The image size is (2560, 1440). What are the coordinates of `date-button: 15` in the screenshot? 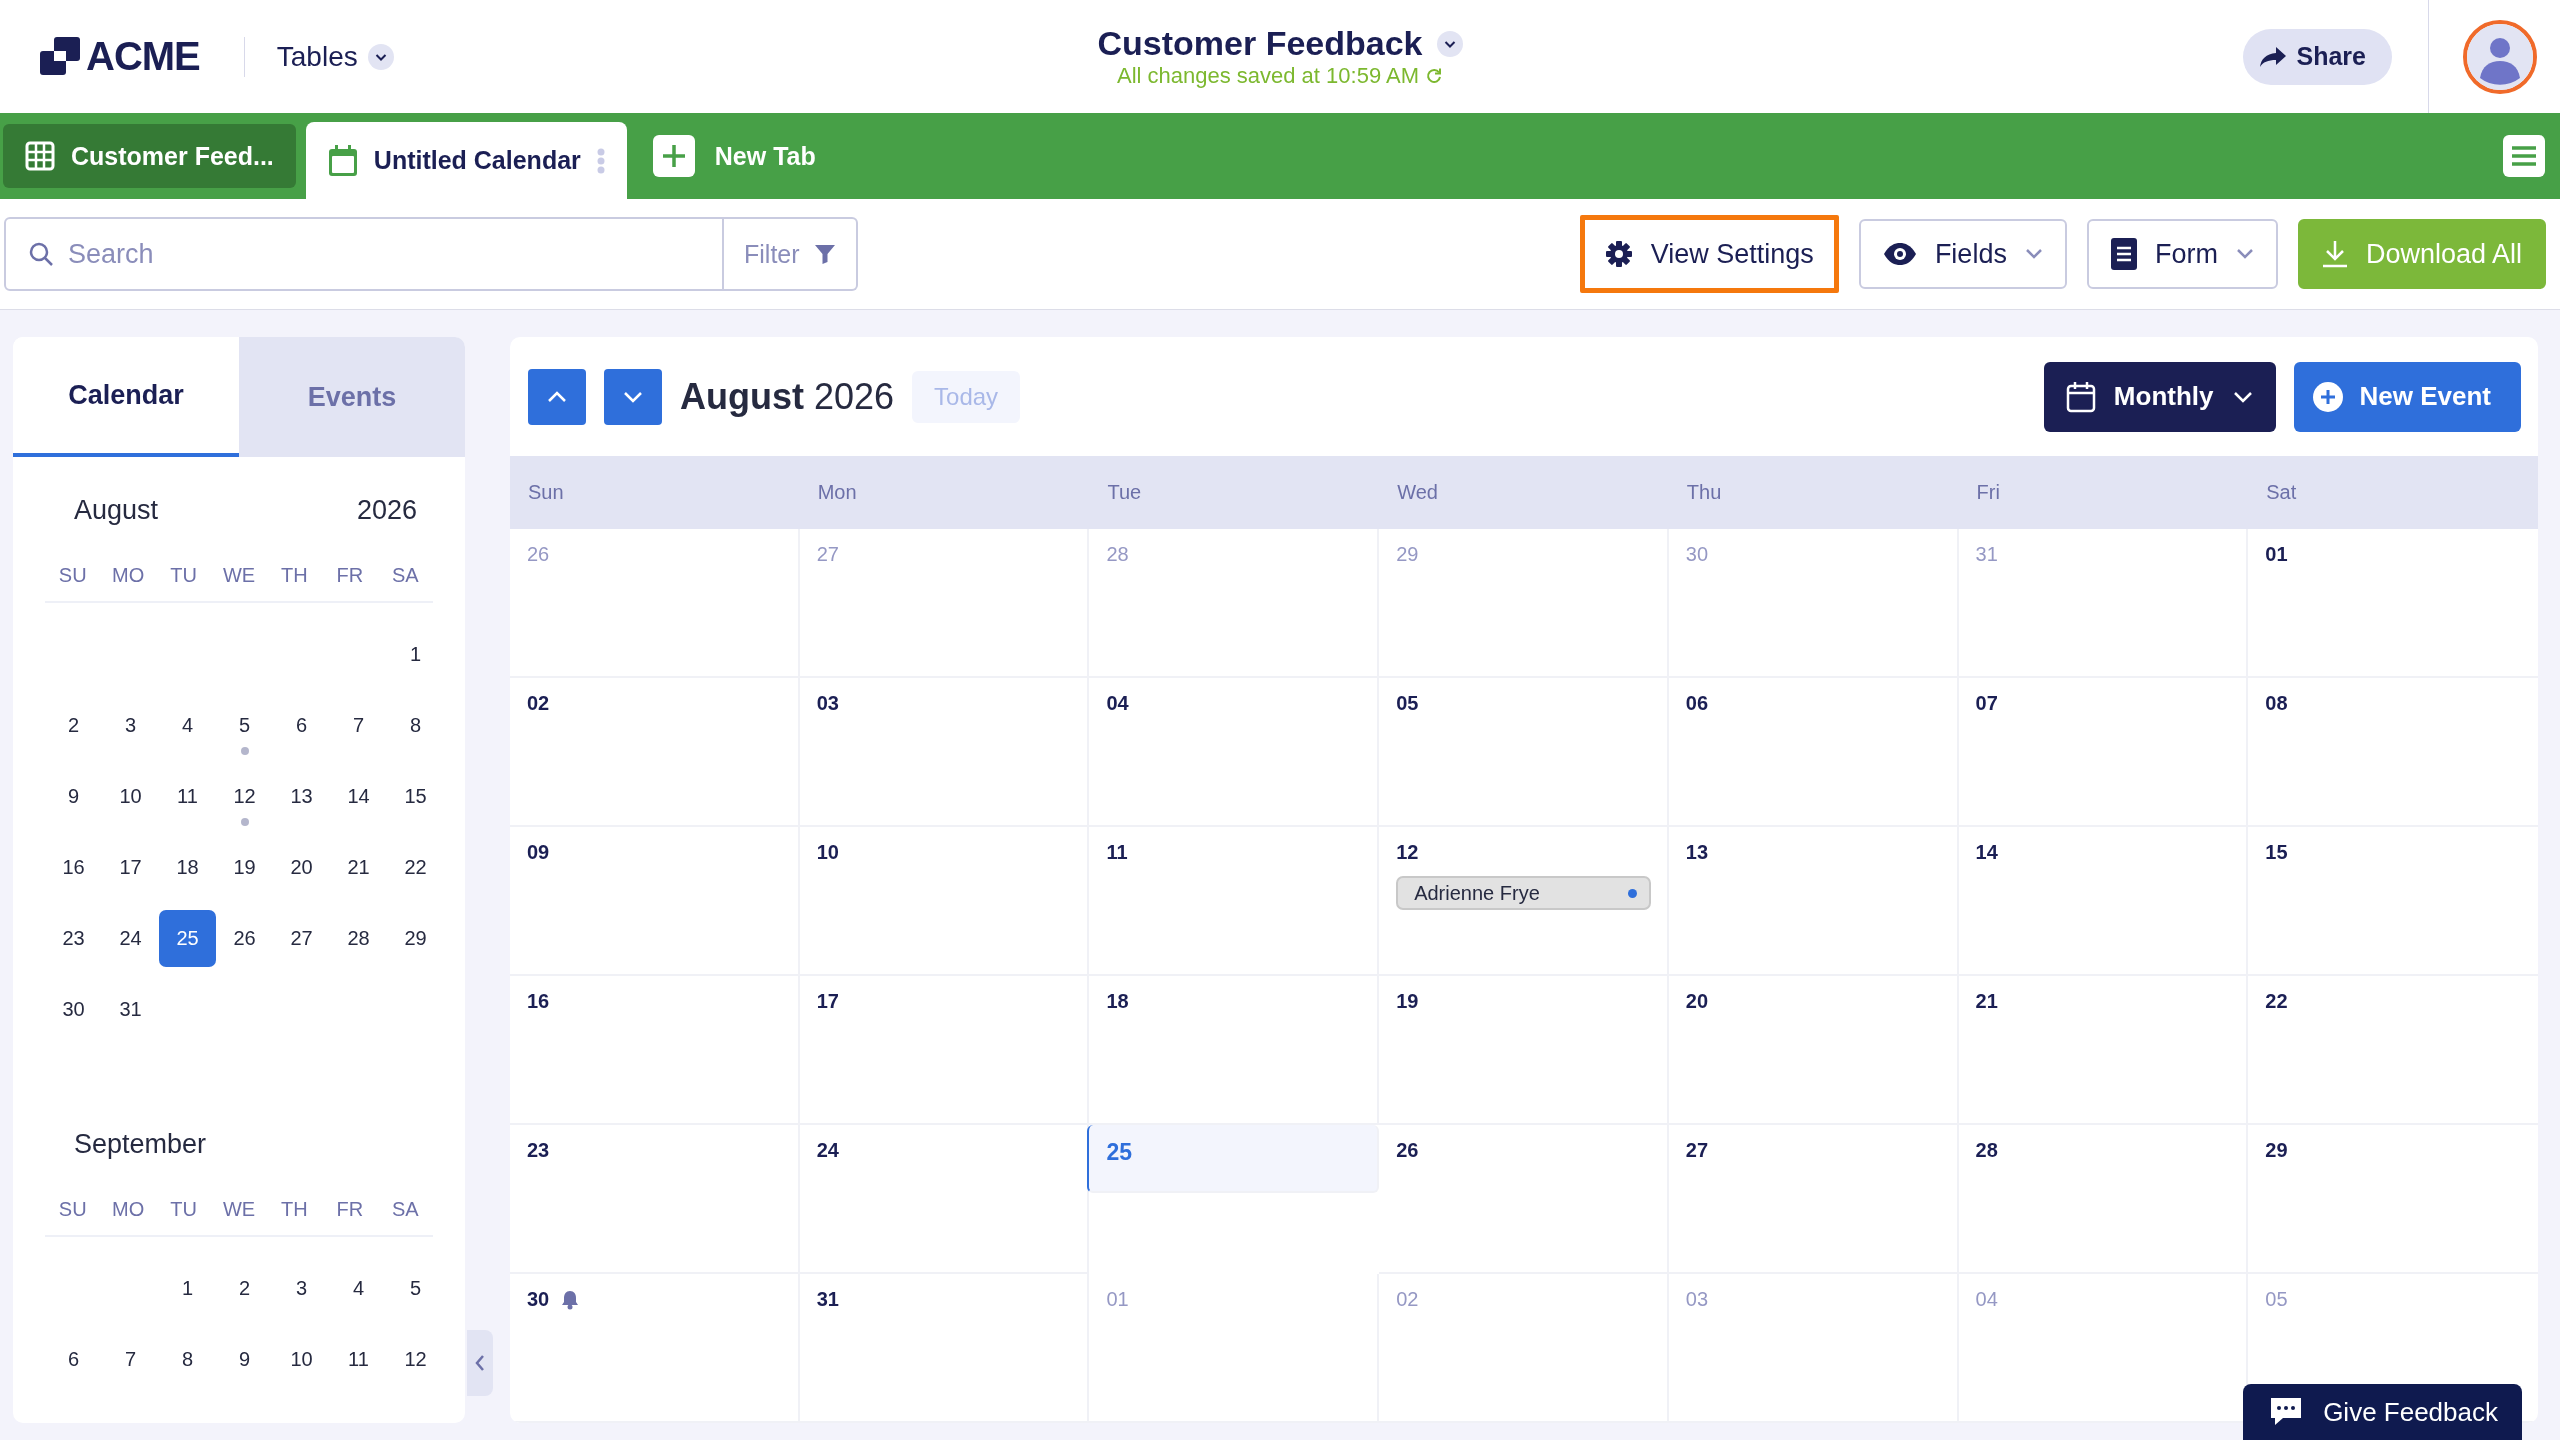 It's located at (415, 796).